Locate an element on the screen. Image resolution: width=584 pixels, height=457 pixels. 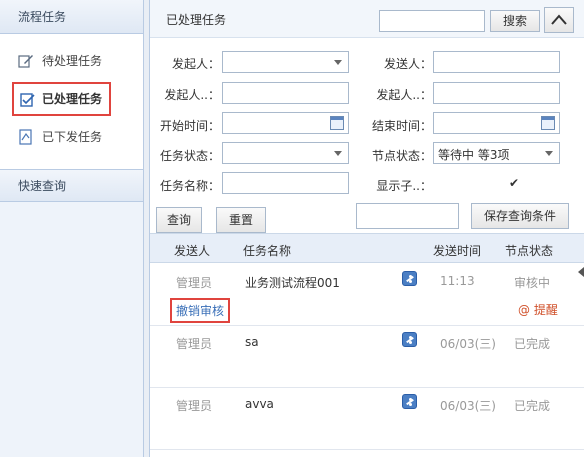
query-button: 查询 is located at coordinates (179, 220).